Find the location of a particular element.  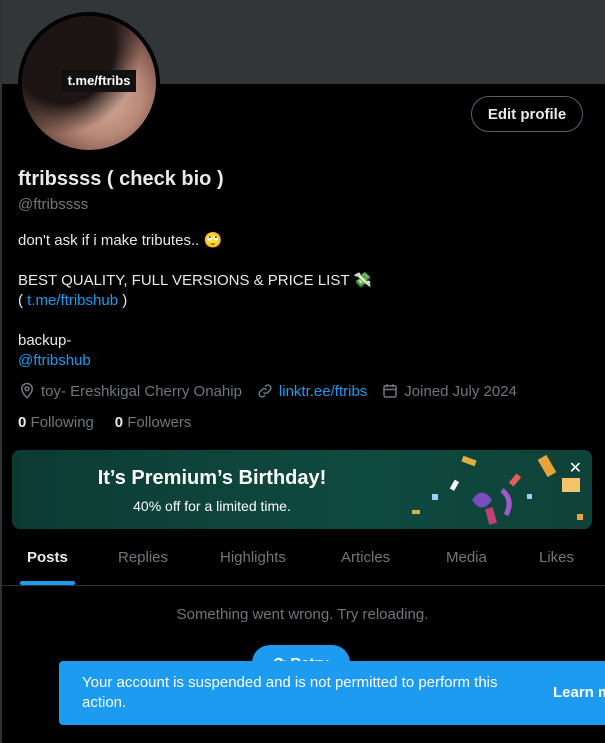

promo-subtitle: 40% off for a limited time. is located at coordinates (212, 506).